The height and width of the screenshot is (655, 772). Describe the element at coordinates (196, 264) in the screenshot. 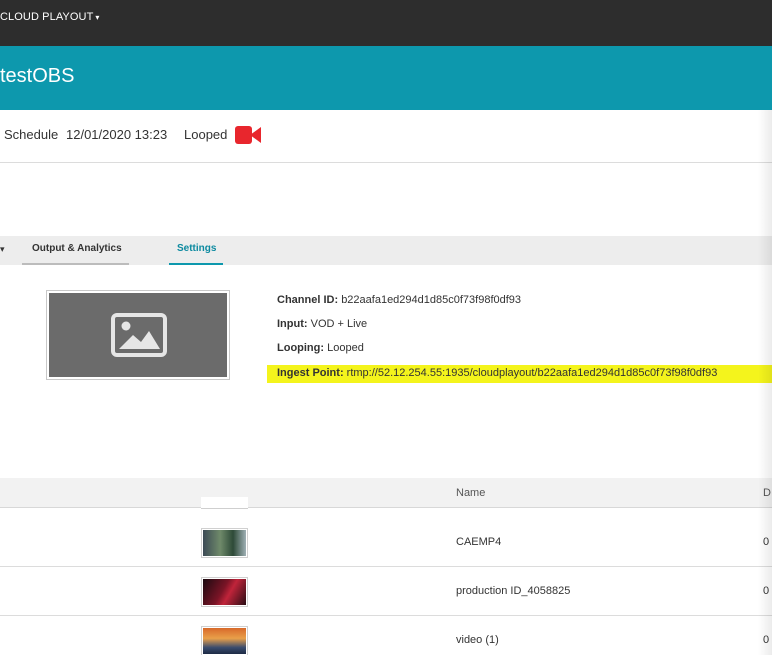

I see `tab-underline-active` at that location.